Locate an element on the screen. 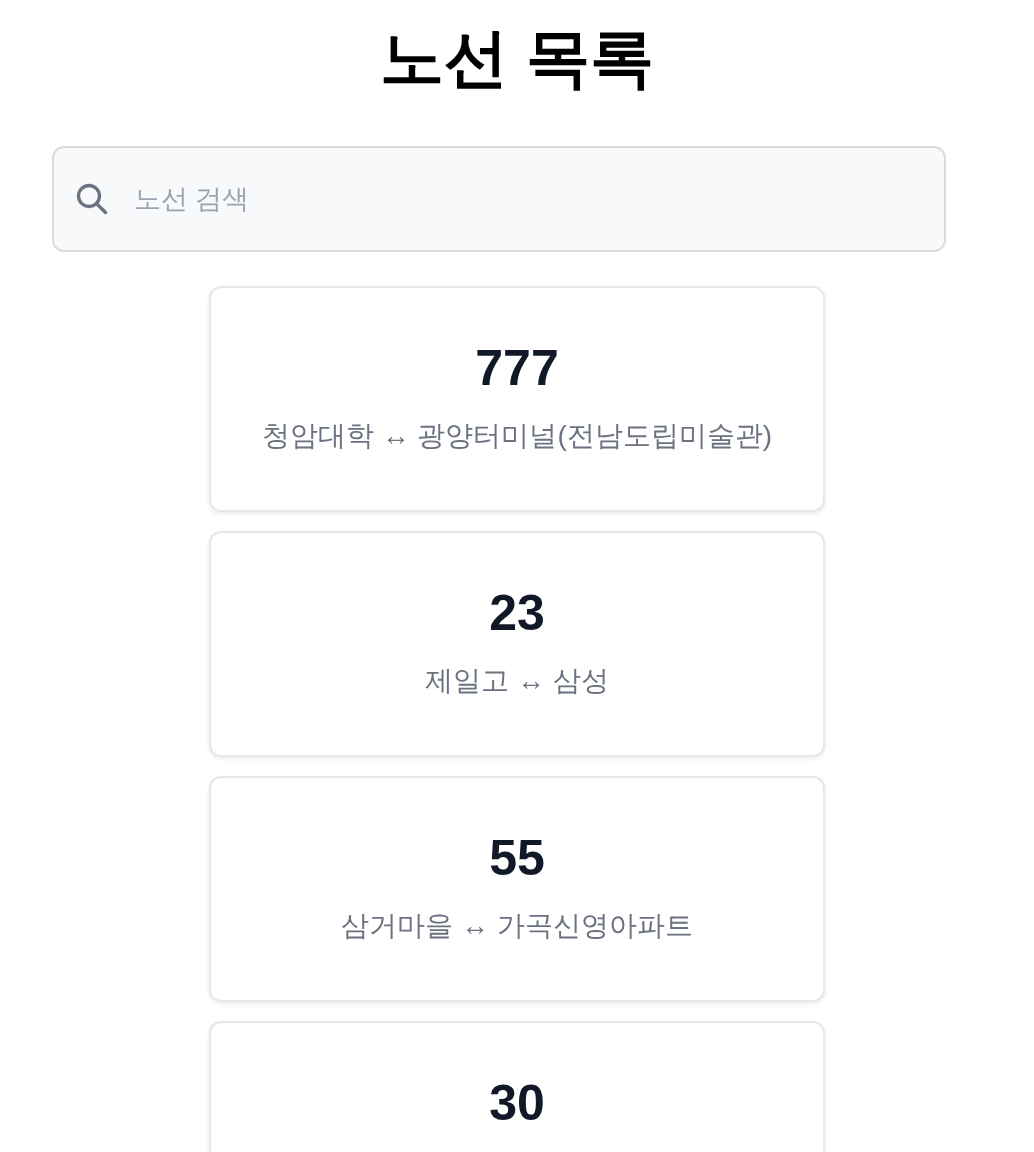 The image size is (1034, 1152). route-endpoints: 청암대학 ↔ 광양터미널(전남도립미술관) is located at coordinates (517, 436).